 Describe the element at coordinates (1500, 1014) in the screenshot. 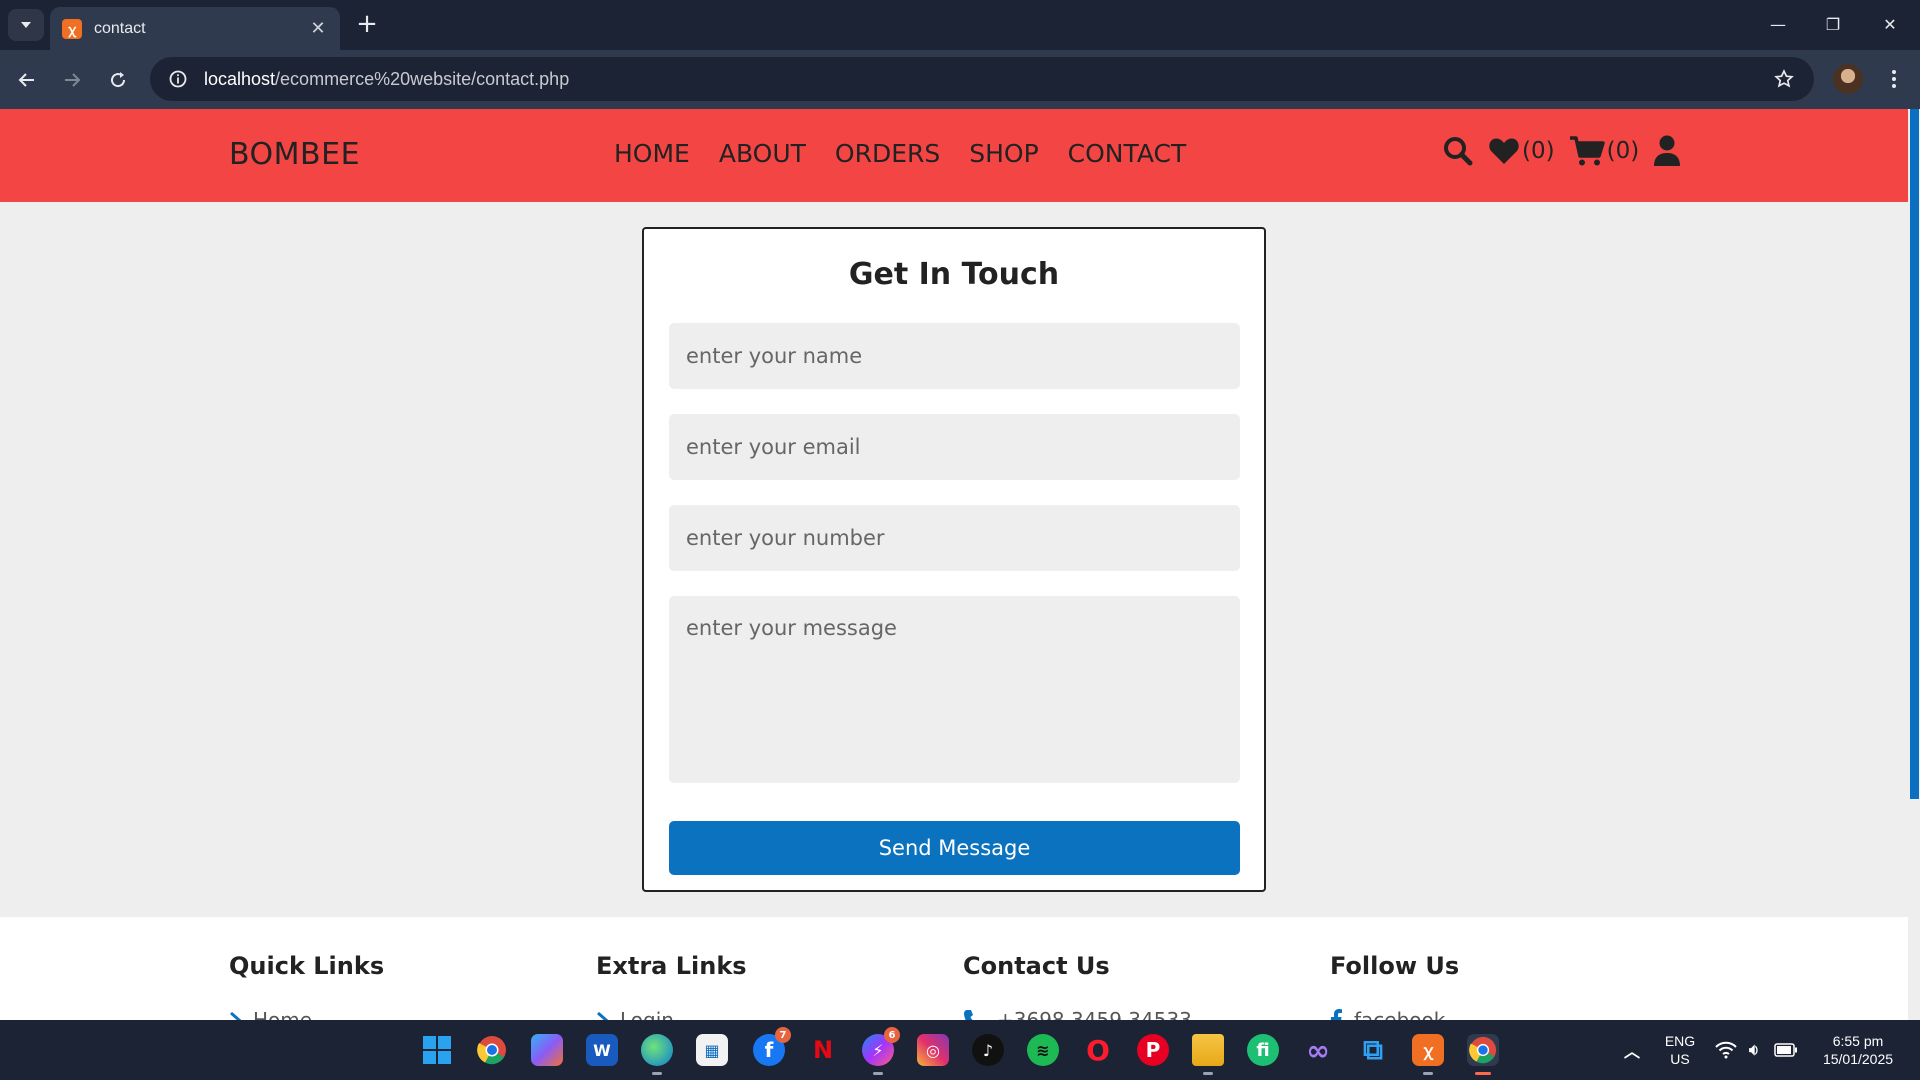

I see `footer-link-facebook: facebook` at that location.